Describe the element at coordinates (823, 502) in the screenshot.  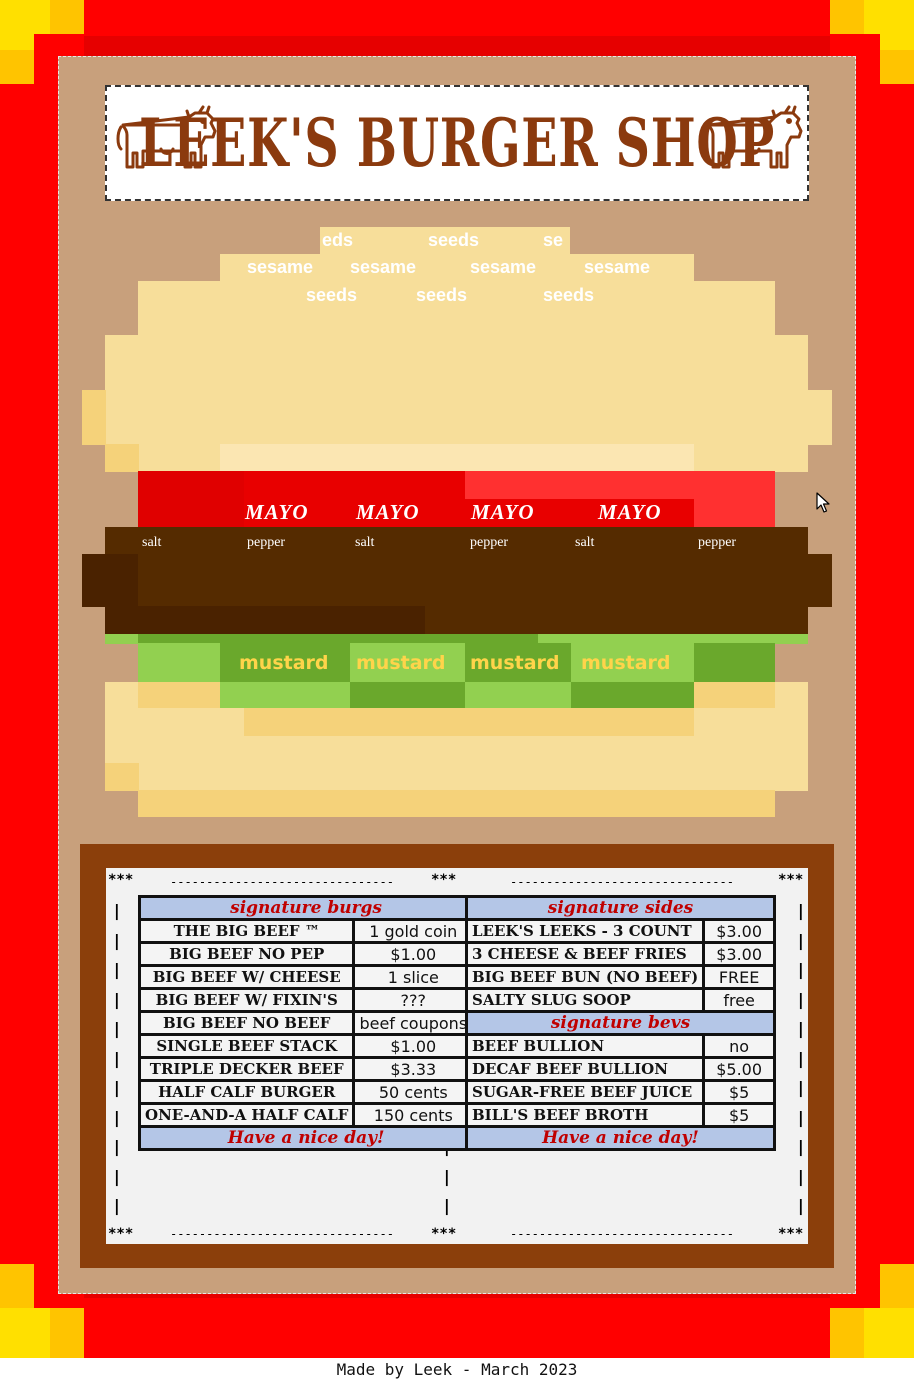
I see `mouse-cursor-icon` at that location.